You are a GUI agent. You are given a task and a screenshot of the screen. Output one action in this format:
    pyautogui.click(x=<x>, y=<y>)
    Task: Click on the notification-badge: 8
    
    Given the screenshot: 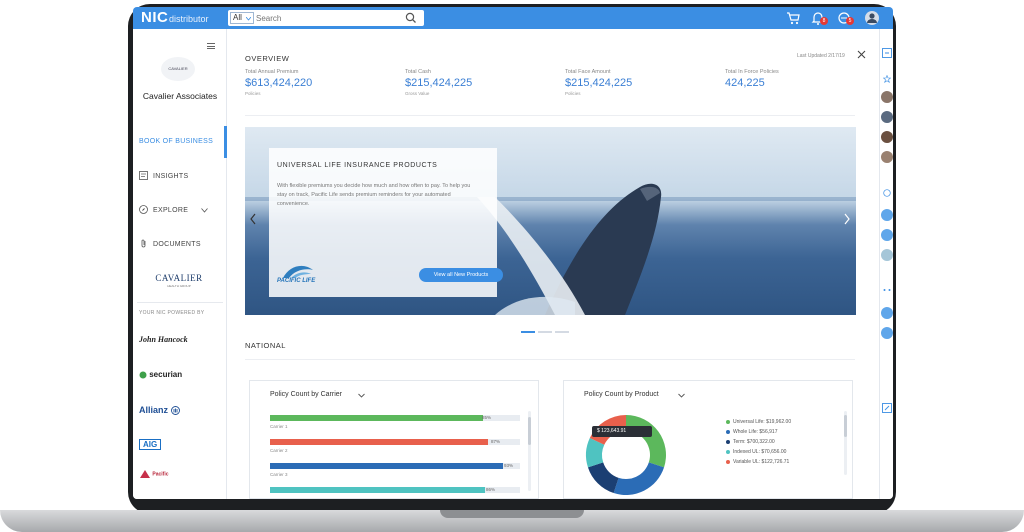 What is the action you would take?
    pyautogui.click(x=824, y=21)
    